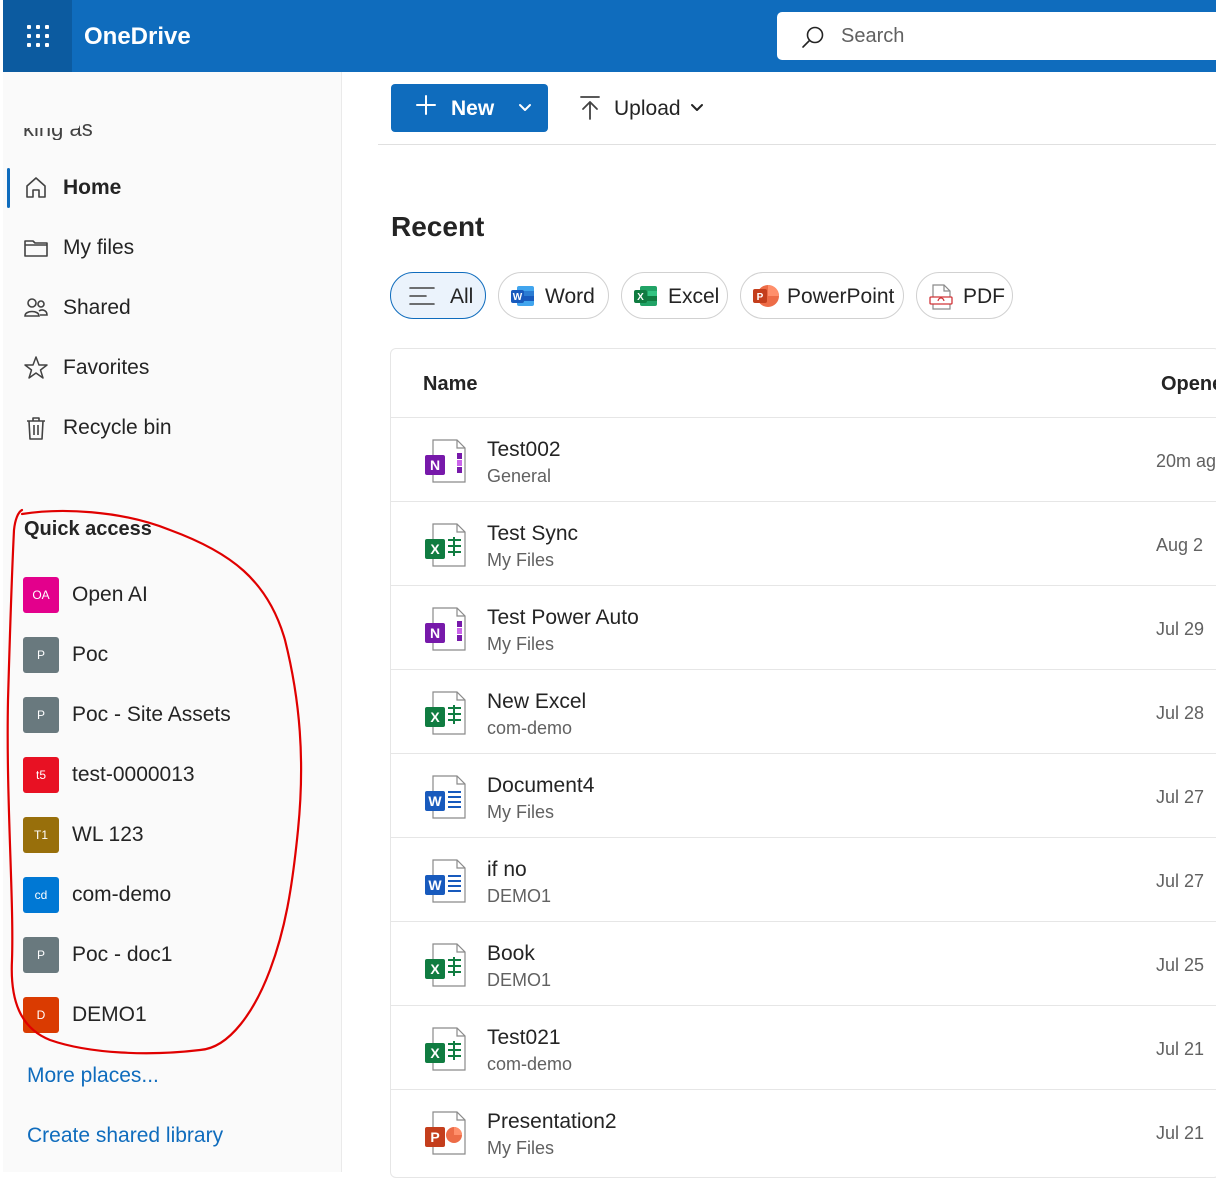 The width and height of the screenshot is (1216, 1178). I want to click on word-icon: W, so click(522, 296).